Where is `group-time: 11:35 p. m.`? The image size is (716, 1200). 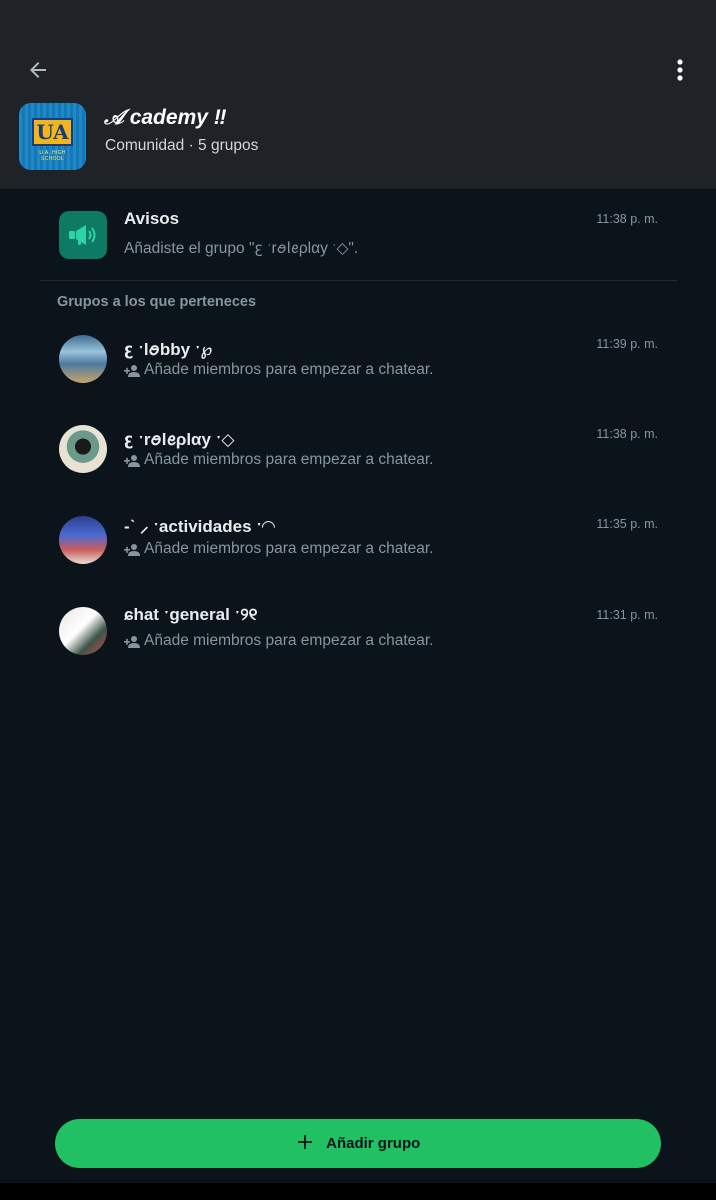
group-time: 11:35 p. m. is located at coordinates (627, 524).